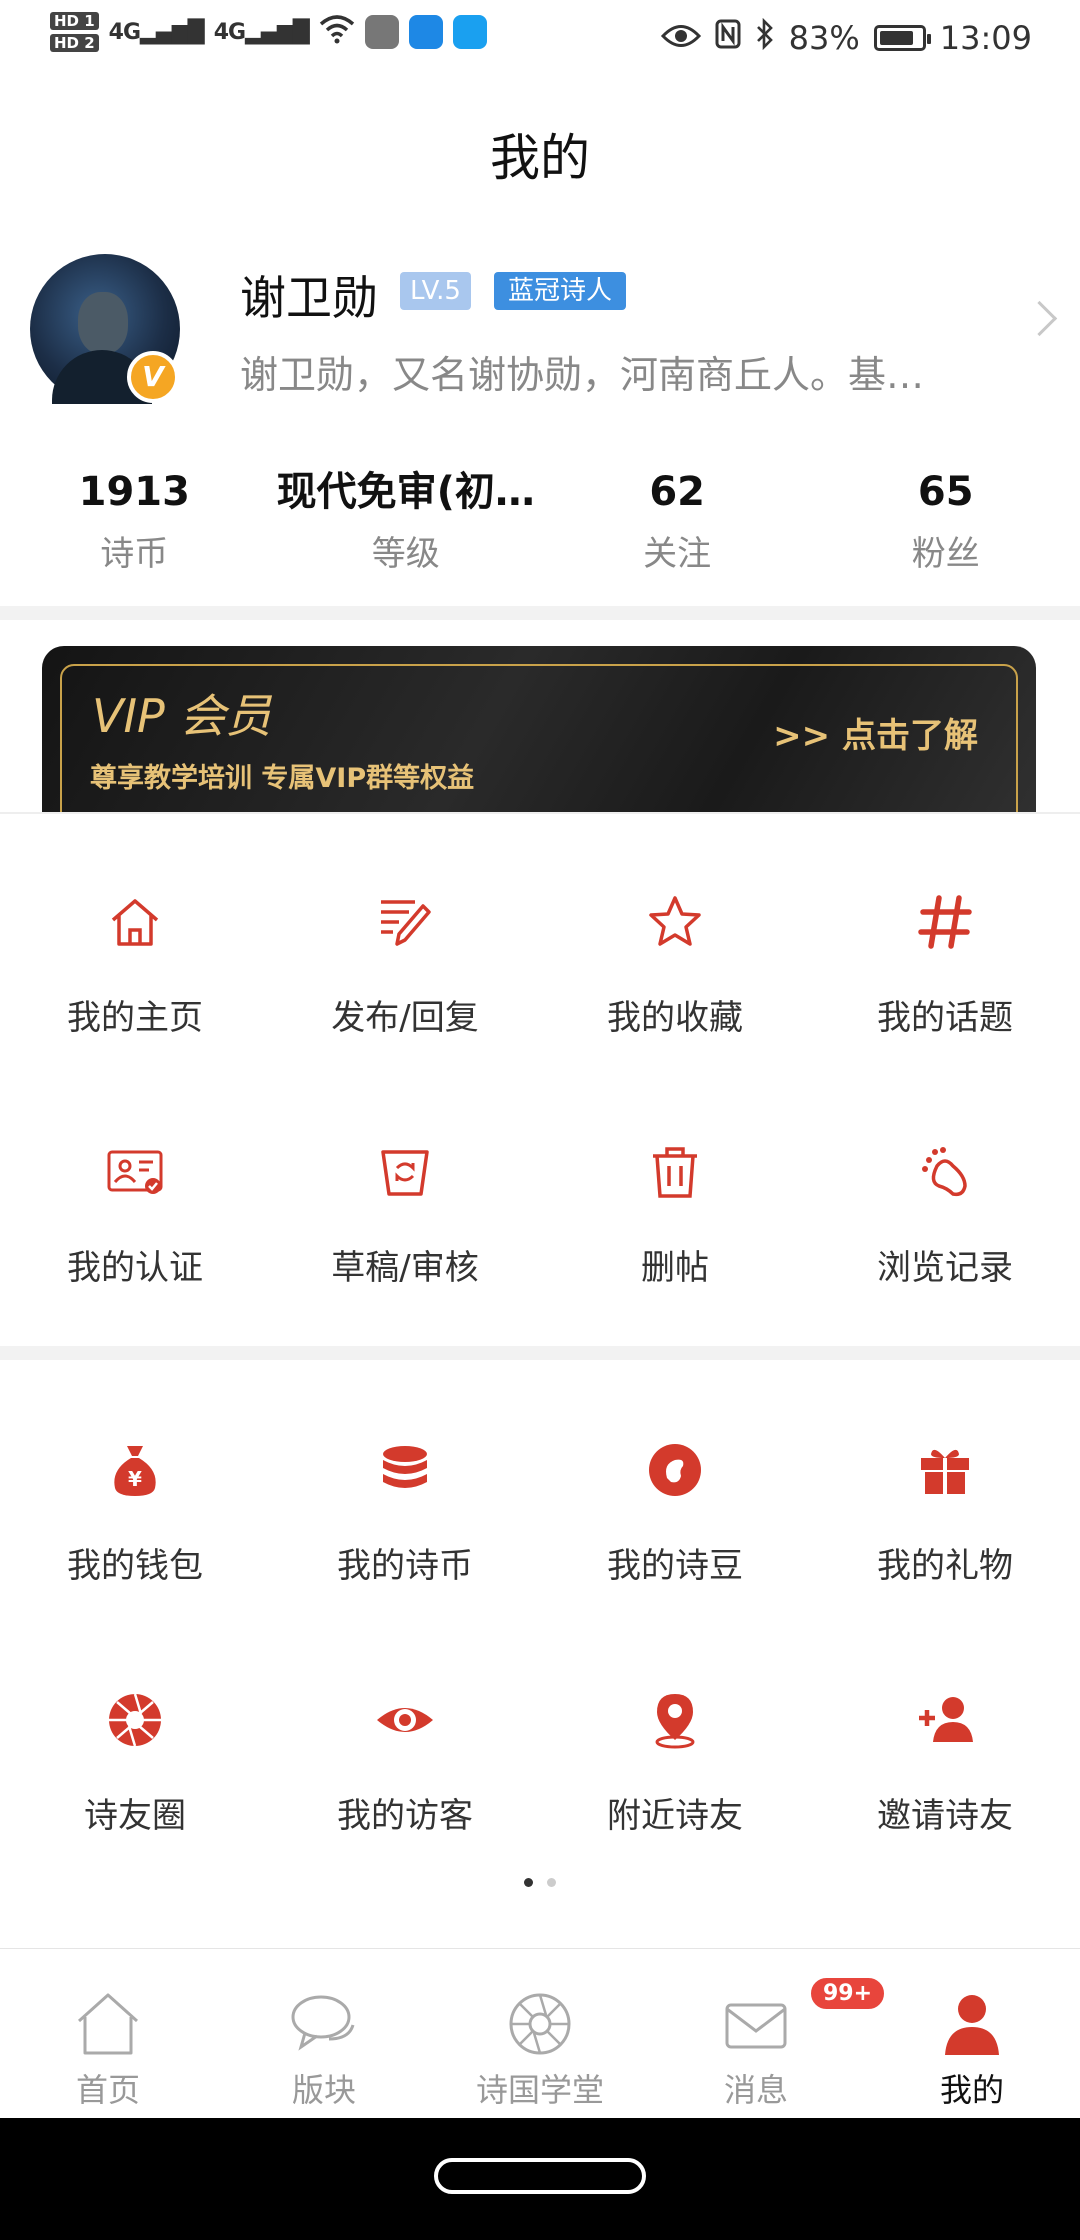  I want to click on draft-icon, so click(405, 1172).